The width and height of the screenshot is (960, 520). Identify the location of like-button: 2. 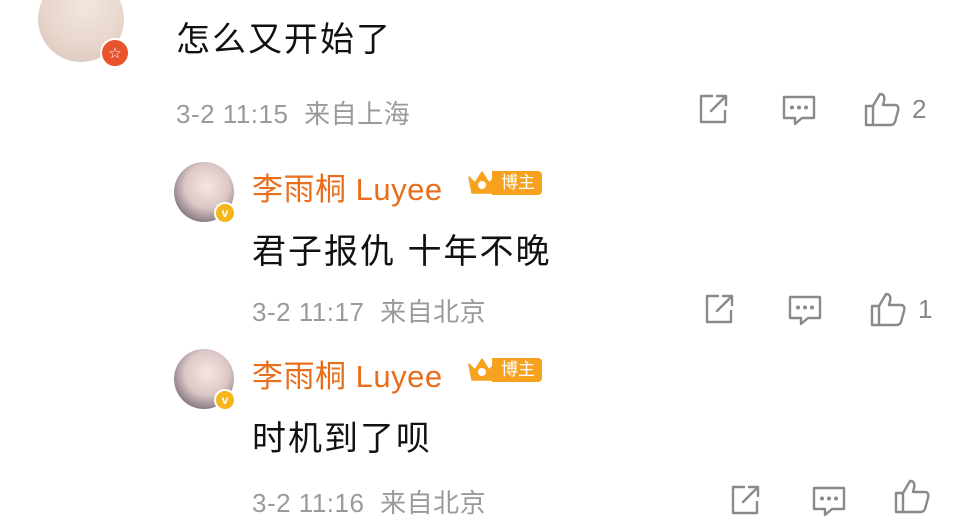
(894, 109).